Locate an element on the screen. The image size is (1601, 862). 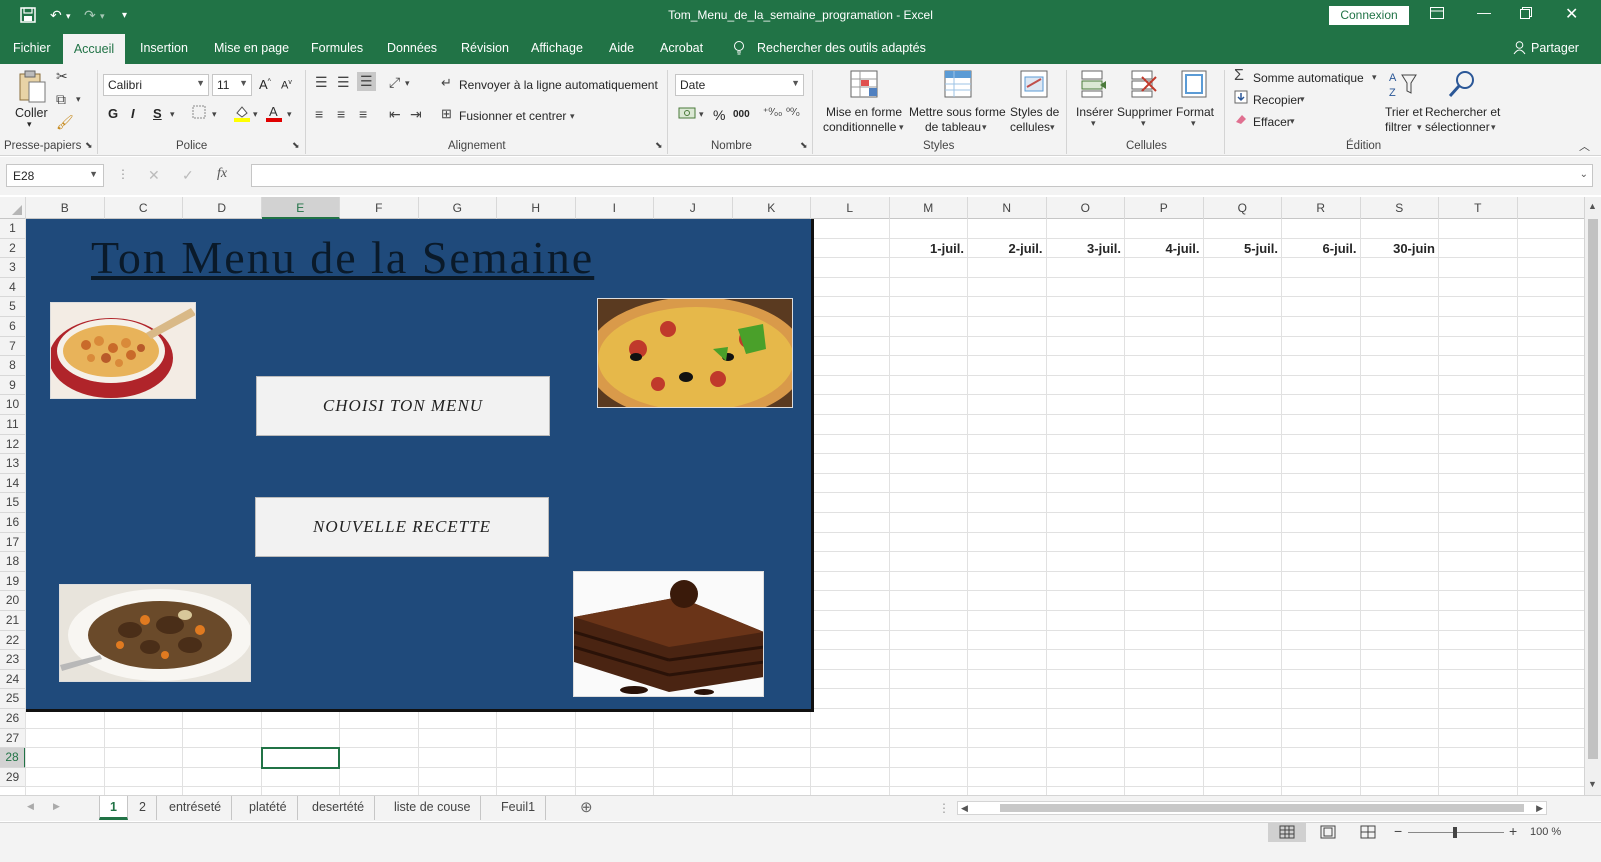
sort-filter-button: Trier et is located at coordinates (1404, 112).